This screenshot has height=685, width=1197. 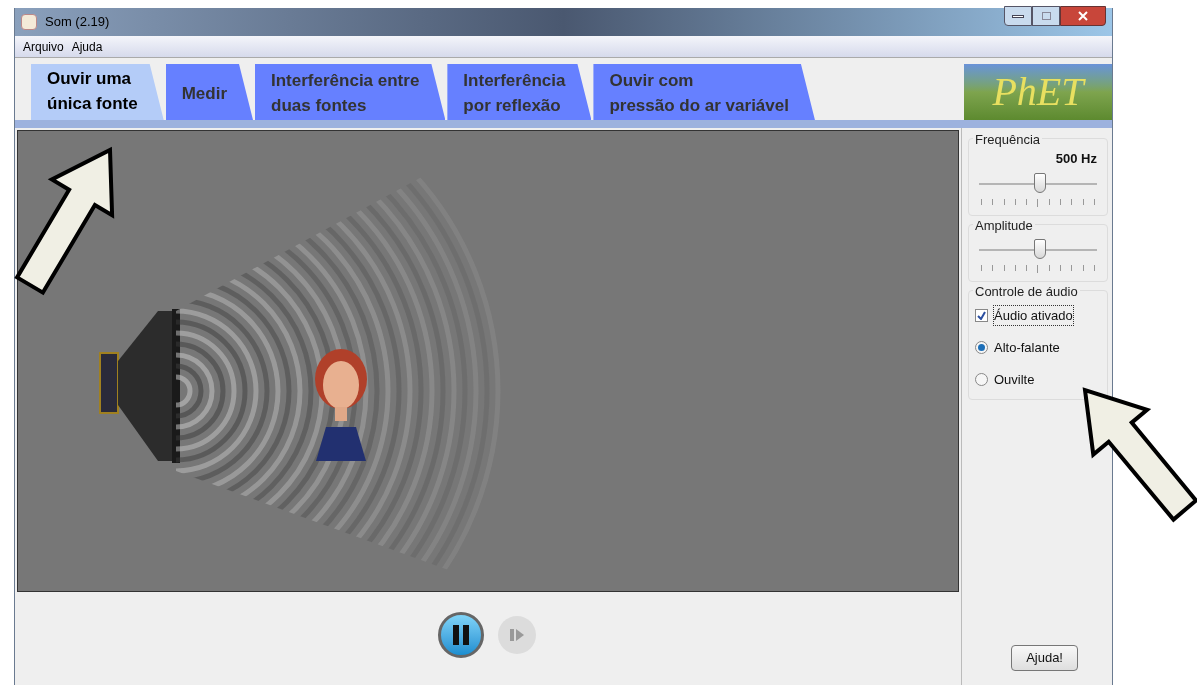 I want to click on tab: Ouvir uma única fonte, so click(x=97, y=92).